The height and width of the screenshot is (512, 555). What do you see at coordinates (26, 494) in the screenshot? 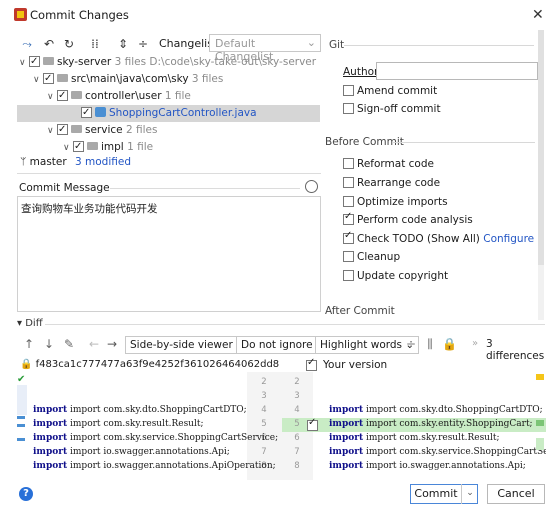
I see `help-icon: ?` at bounding box center [26, 494].